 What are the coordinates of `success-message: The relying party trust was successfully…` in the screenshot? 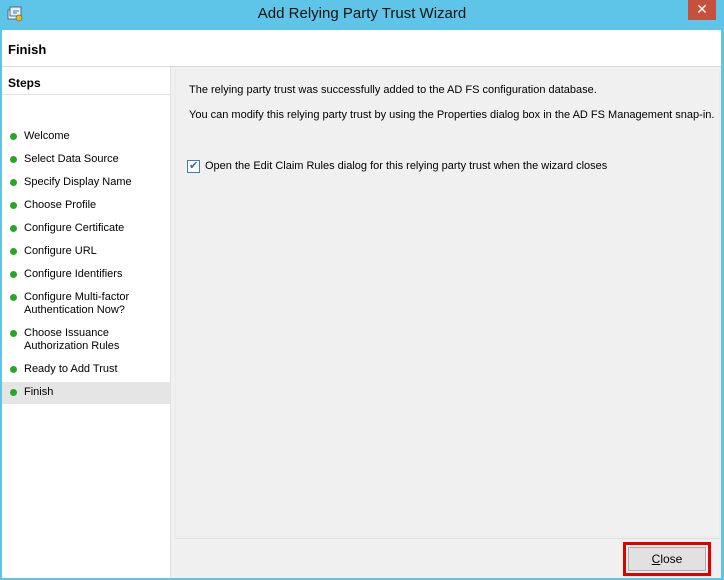 It's located at (393, 90).